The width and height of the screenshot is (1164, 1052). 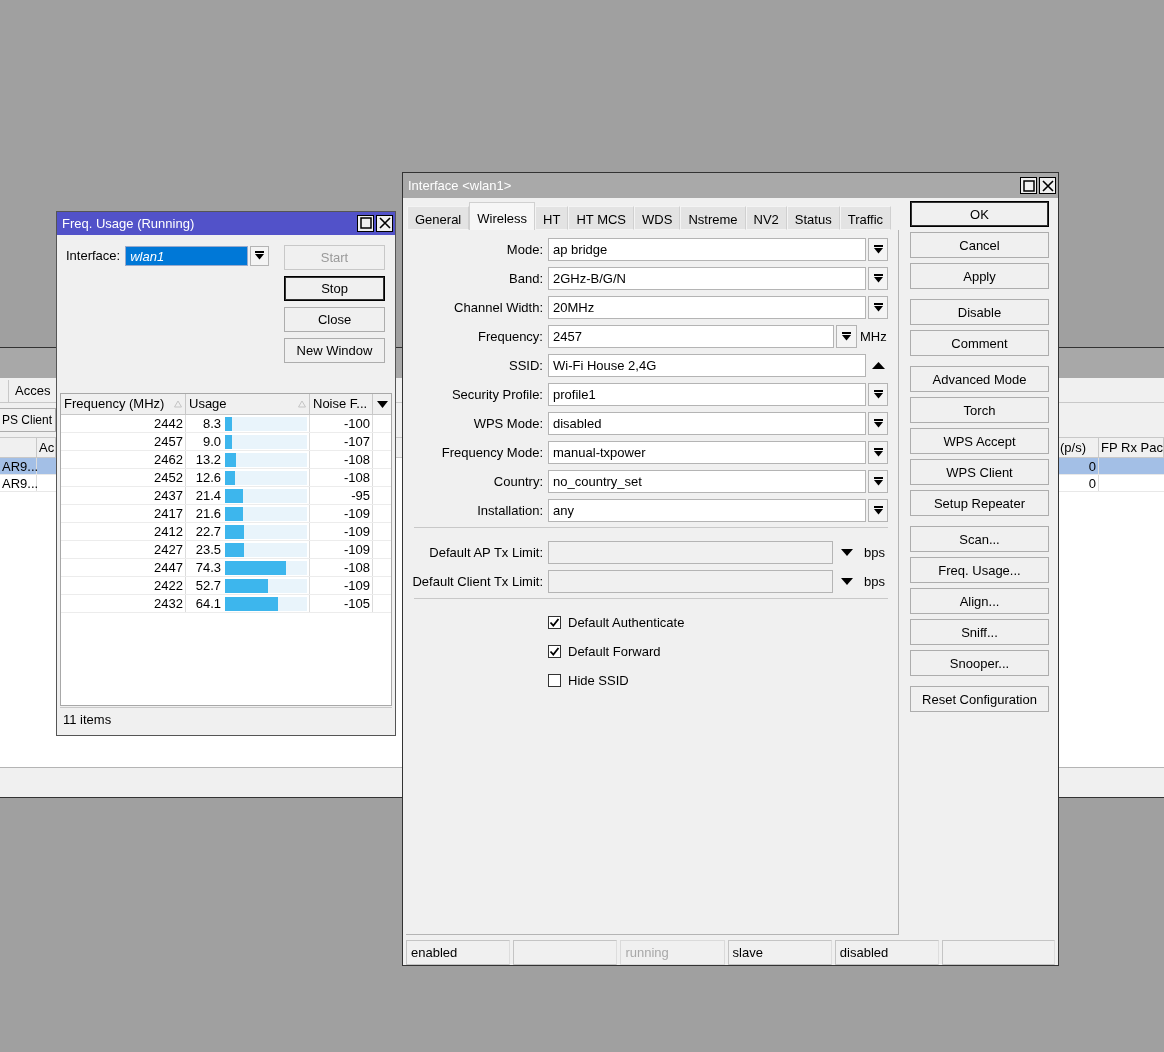 I want to click on tab: HT MCS, so click(x=601, y=218).